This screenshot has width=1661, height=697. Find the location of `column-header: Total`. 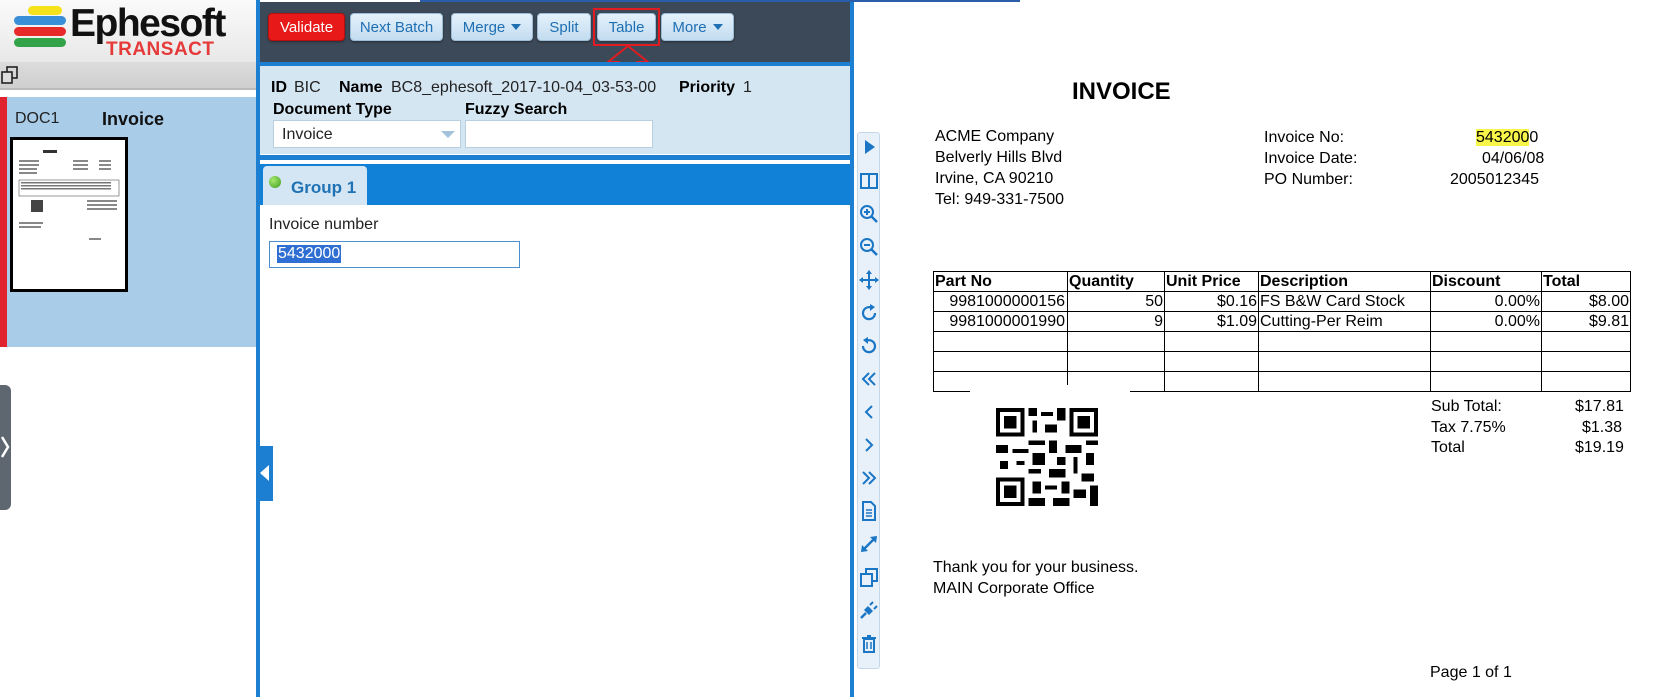

column-header: Total is located at coordinates (1586, 281).